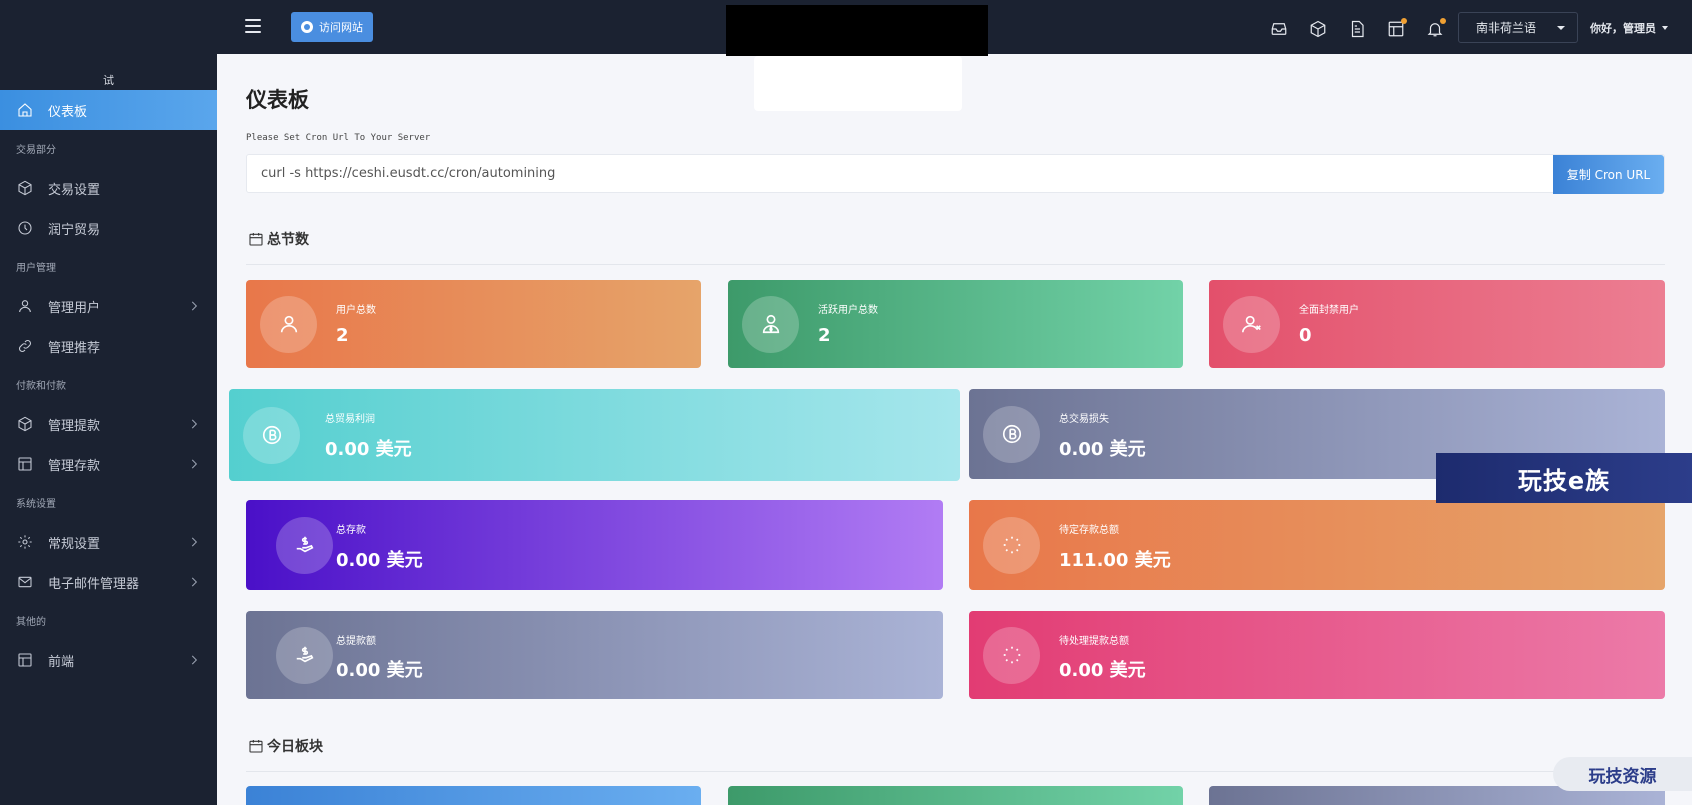 This screenshot has width=1692, height=805. Describe the element at coordinates (25, 542) in the screenshot. I see `gear-icon` at that location.